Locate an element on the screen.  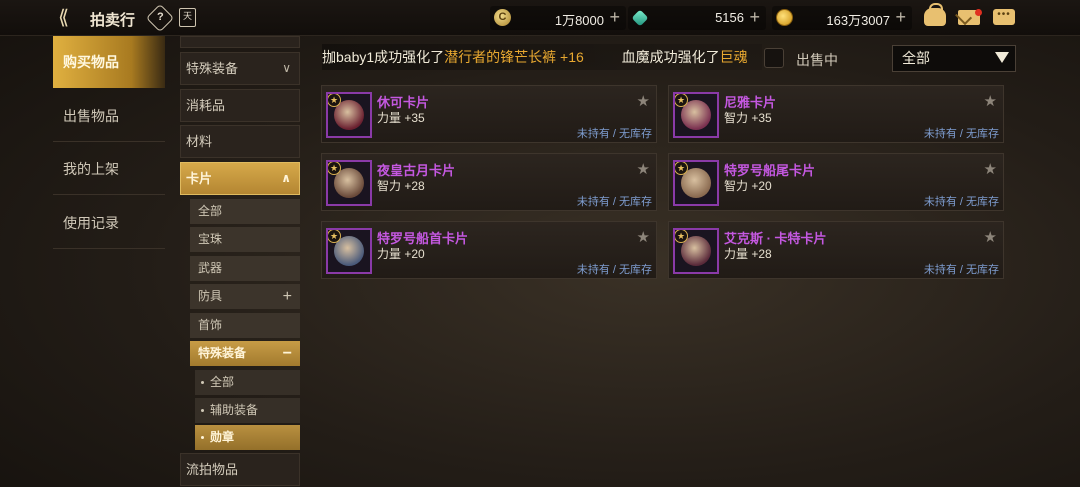
category-special-equipment: 特殊装备 ∨ is located at coordinates (240, 68).